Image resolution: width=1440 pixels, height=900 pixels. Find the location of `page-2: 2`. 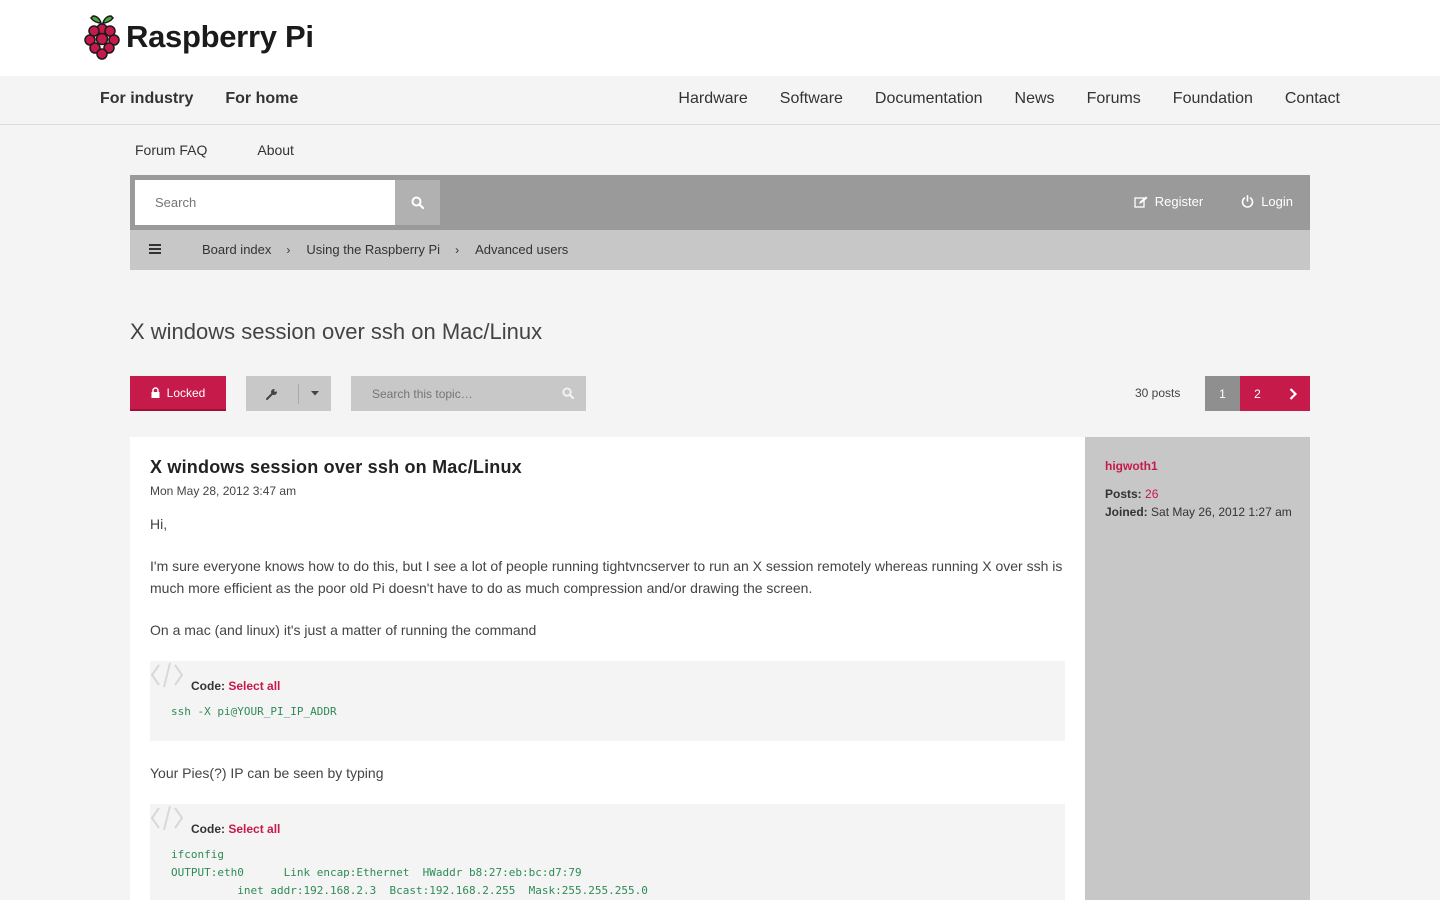

page-2: 2 is located at coordinates (1257, 393).